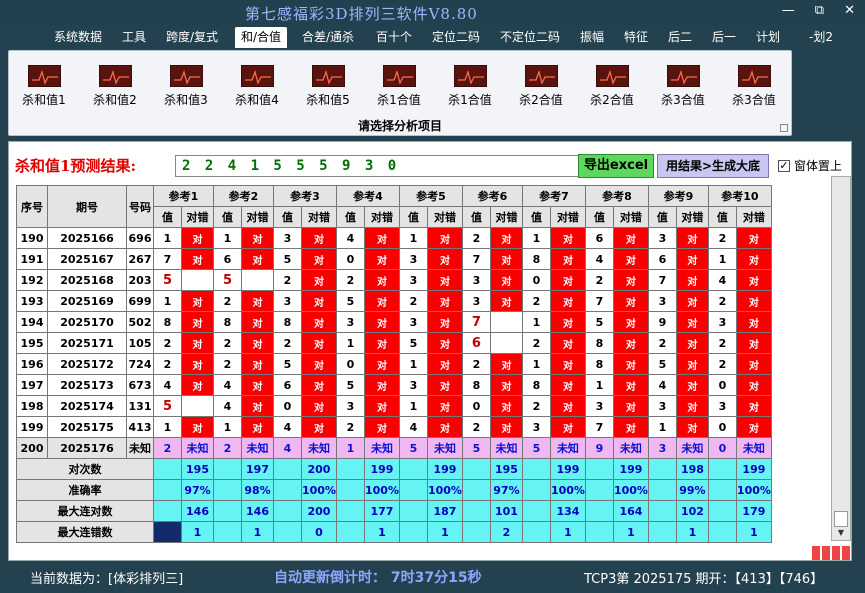  I want to click on cell-code: 699, so click(140, 301).